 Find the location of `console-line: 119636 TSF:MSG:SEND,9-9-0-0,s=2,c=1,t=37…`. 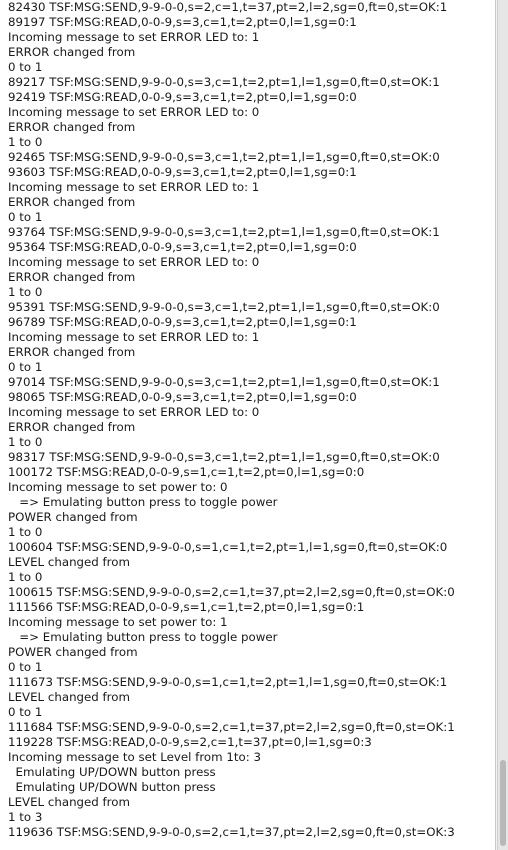

console-line: 119636 TSF:MSG:SEND,9-9-0-0,s=2,c=1,t=37… is located at coordinates (231, 832).